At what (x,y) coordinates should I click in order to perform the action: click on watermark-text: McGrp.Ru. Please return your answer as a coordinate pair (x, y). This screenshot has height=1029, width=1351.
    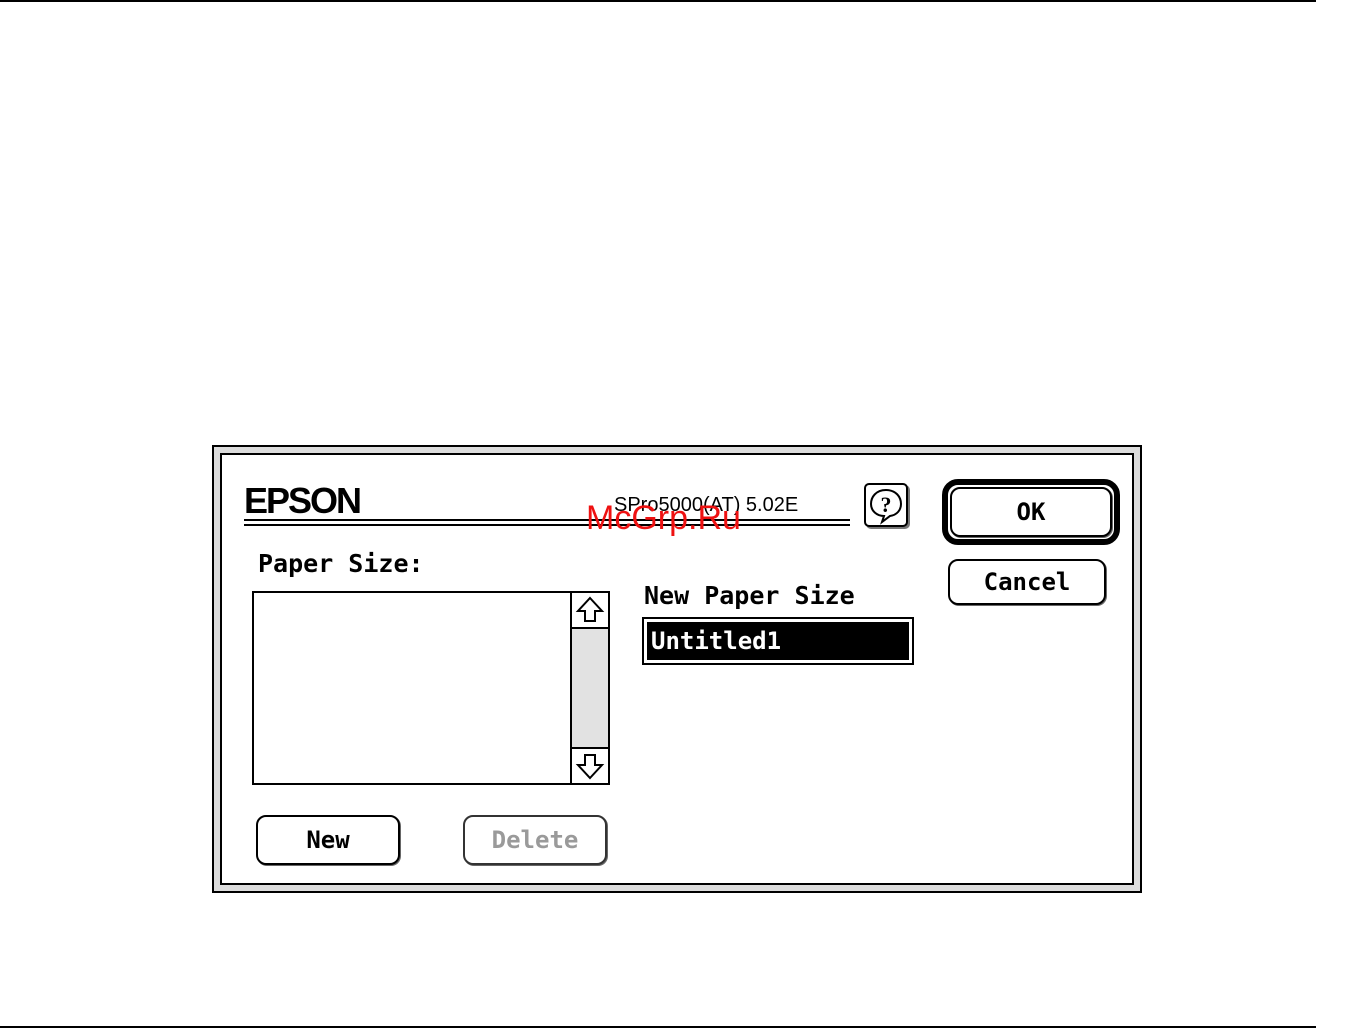
    Looking at the image, I should click on (663, 518).